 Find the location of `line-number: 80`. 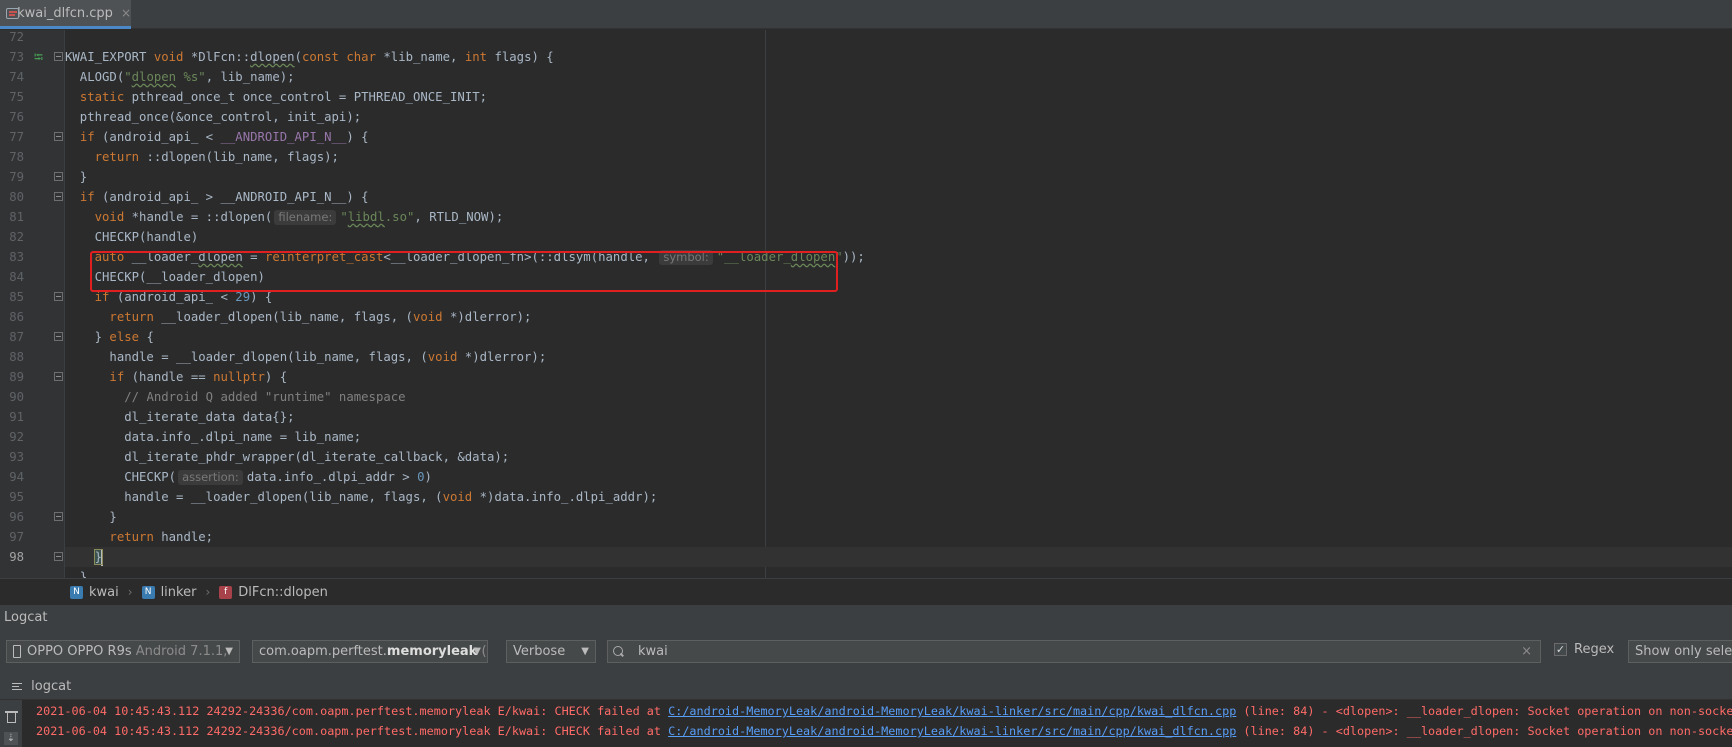

line-number: 80 is located at coordinates (16, 197).